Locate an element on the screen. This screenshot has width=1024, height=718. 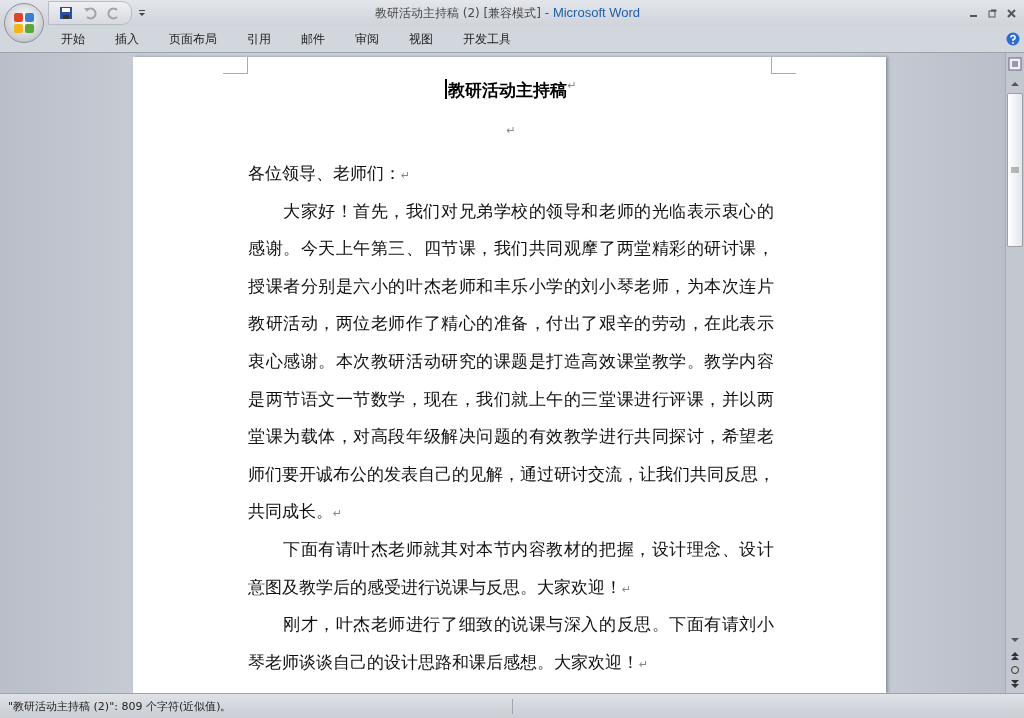
next-page-icon is located at coordinates (1015, 684).